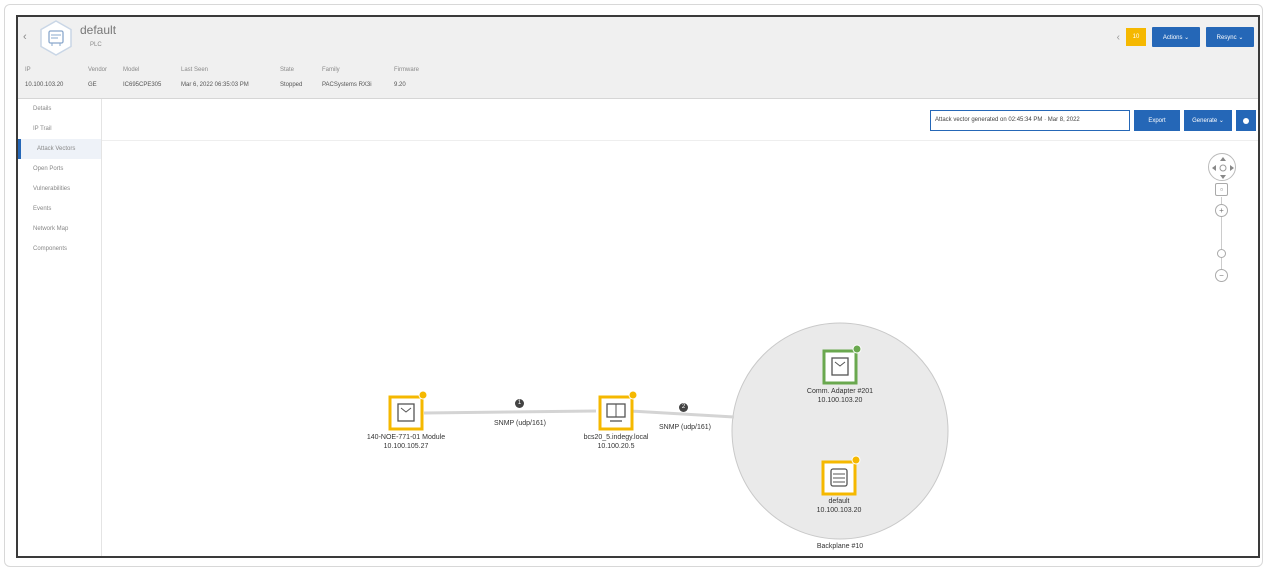  Describe the element at coordinates (97, 77) in the screenshot. I see `meta-vendor: Vendor GE` at that location.